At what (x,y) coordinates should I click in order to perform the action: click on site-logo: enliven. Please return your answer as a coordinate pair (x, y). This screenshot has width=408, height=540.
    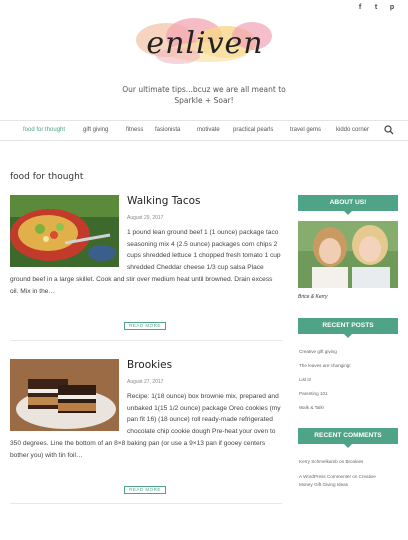
    Looking at the image, I should click on (205, 43).